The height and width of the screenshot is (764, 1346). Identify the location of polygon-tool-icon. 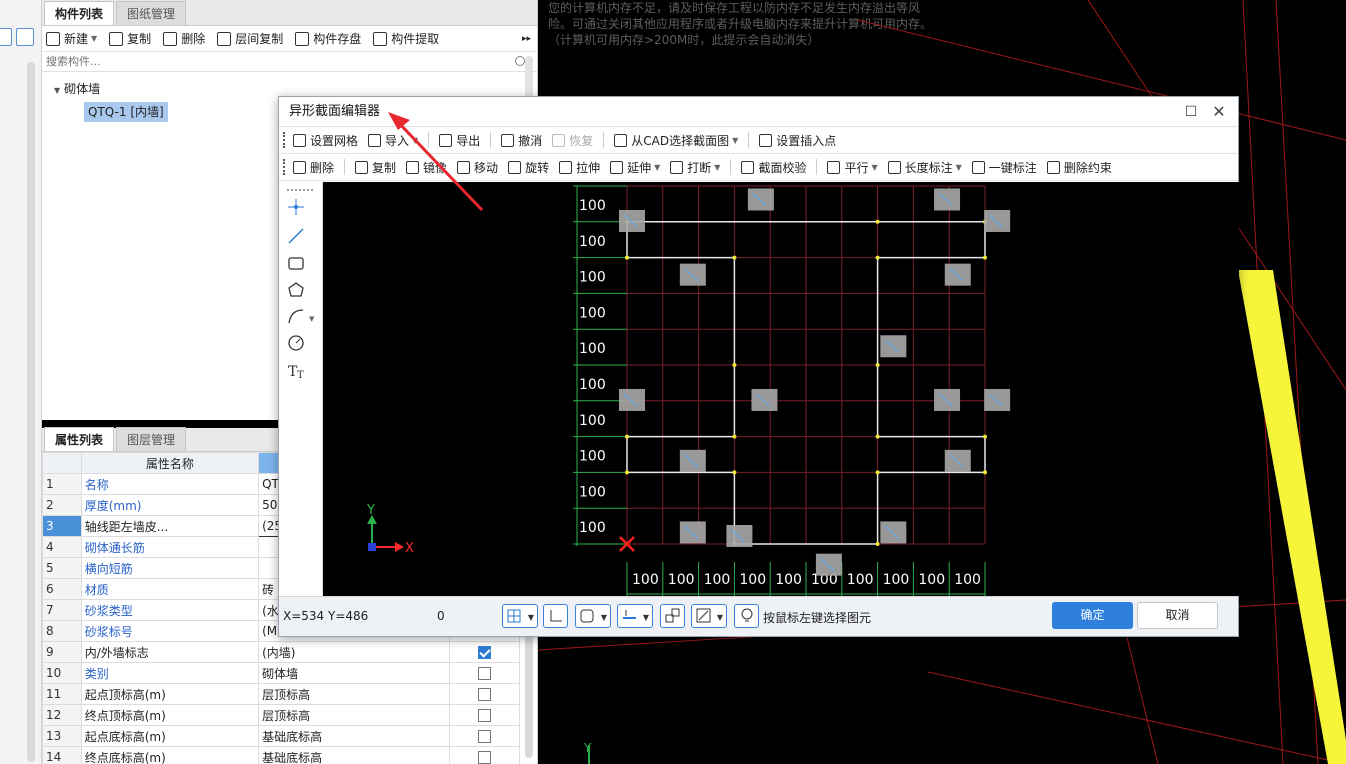
(296, 289).